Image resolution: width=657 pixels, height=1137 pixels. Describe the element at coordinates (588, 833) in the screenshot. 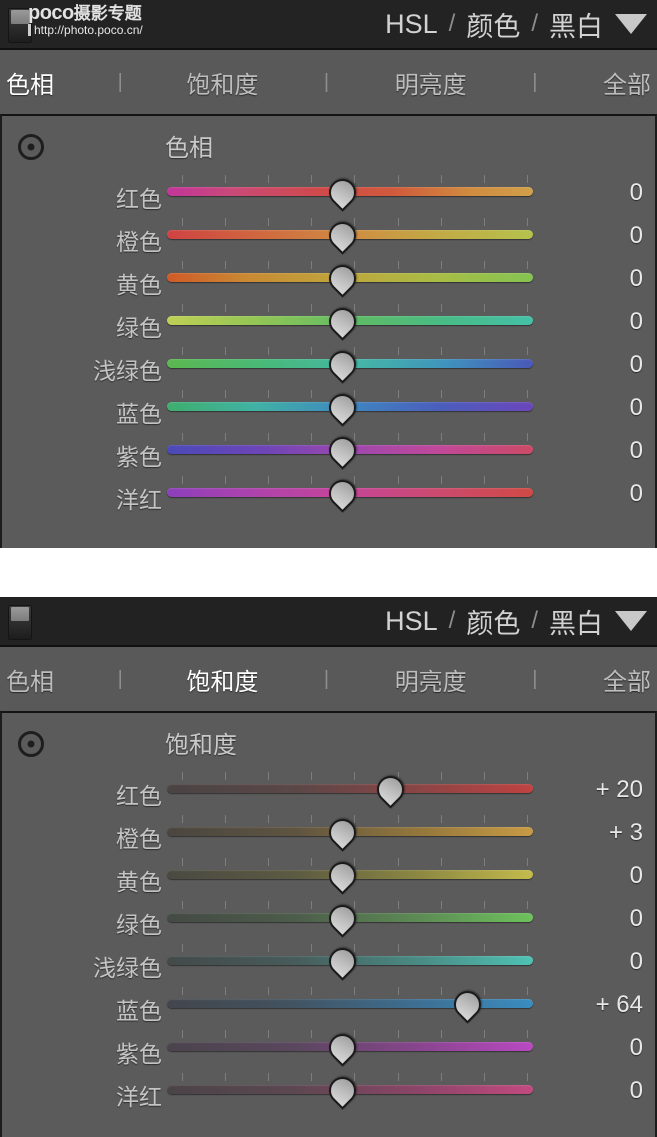

I see `slider-value: + 3` at that location.